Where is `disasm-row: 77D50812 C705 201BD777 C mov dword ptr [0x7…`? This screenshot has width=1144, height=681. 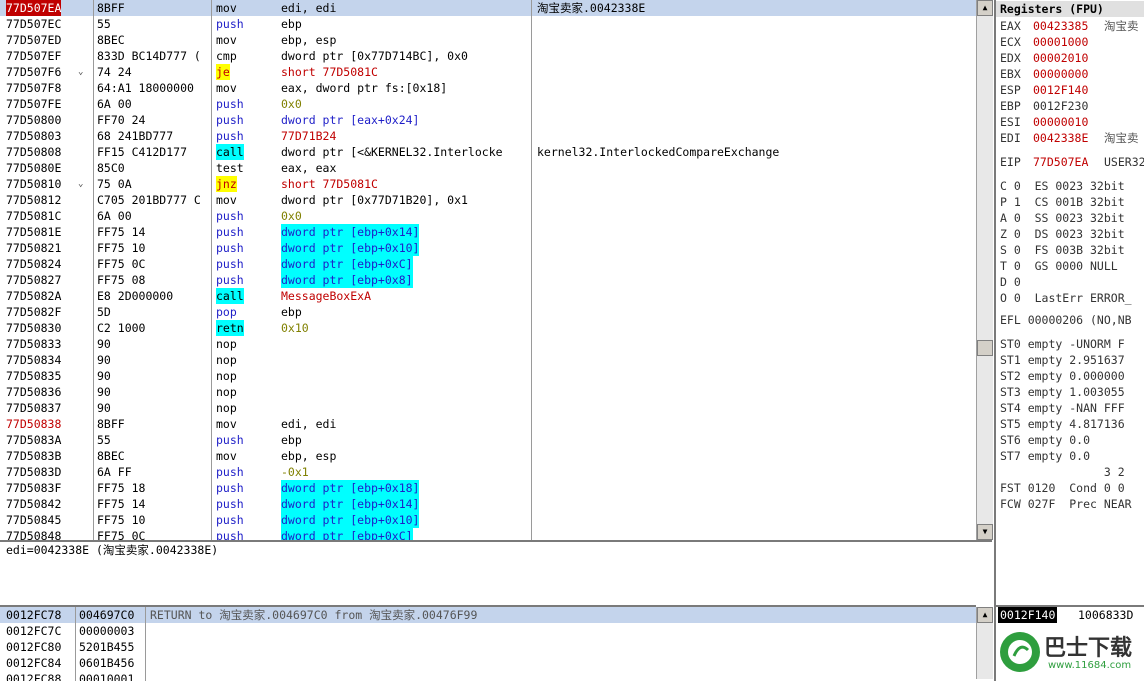 disasm-row: 77D50812 C705 201BD777 C mov dword ptr [0x7… is located at coordinates (488, 200).